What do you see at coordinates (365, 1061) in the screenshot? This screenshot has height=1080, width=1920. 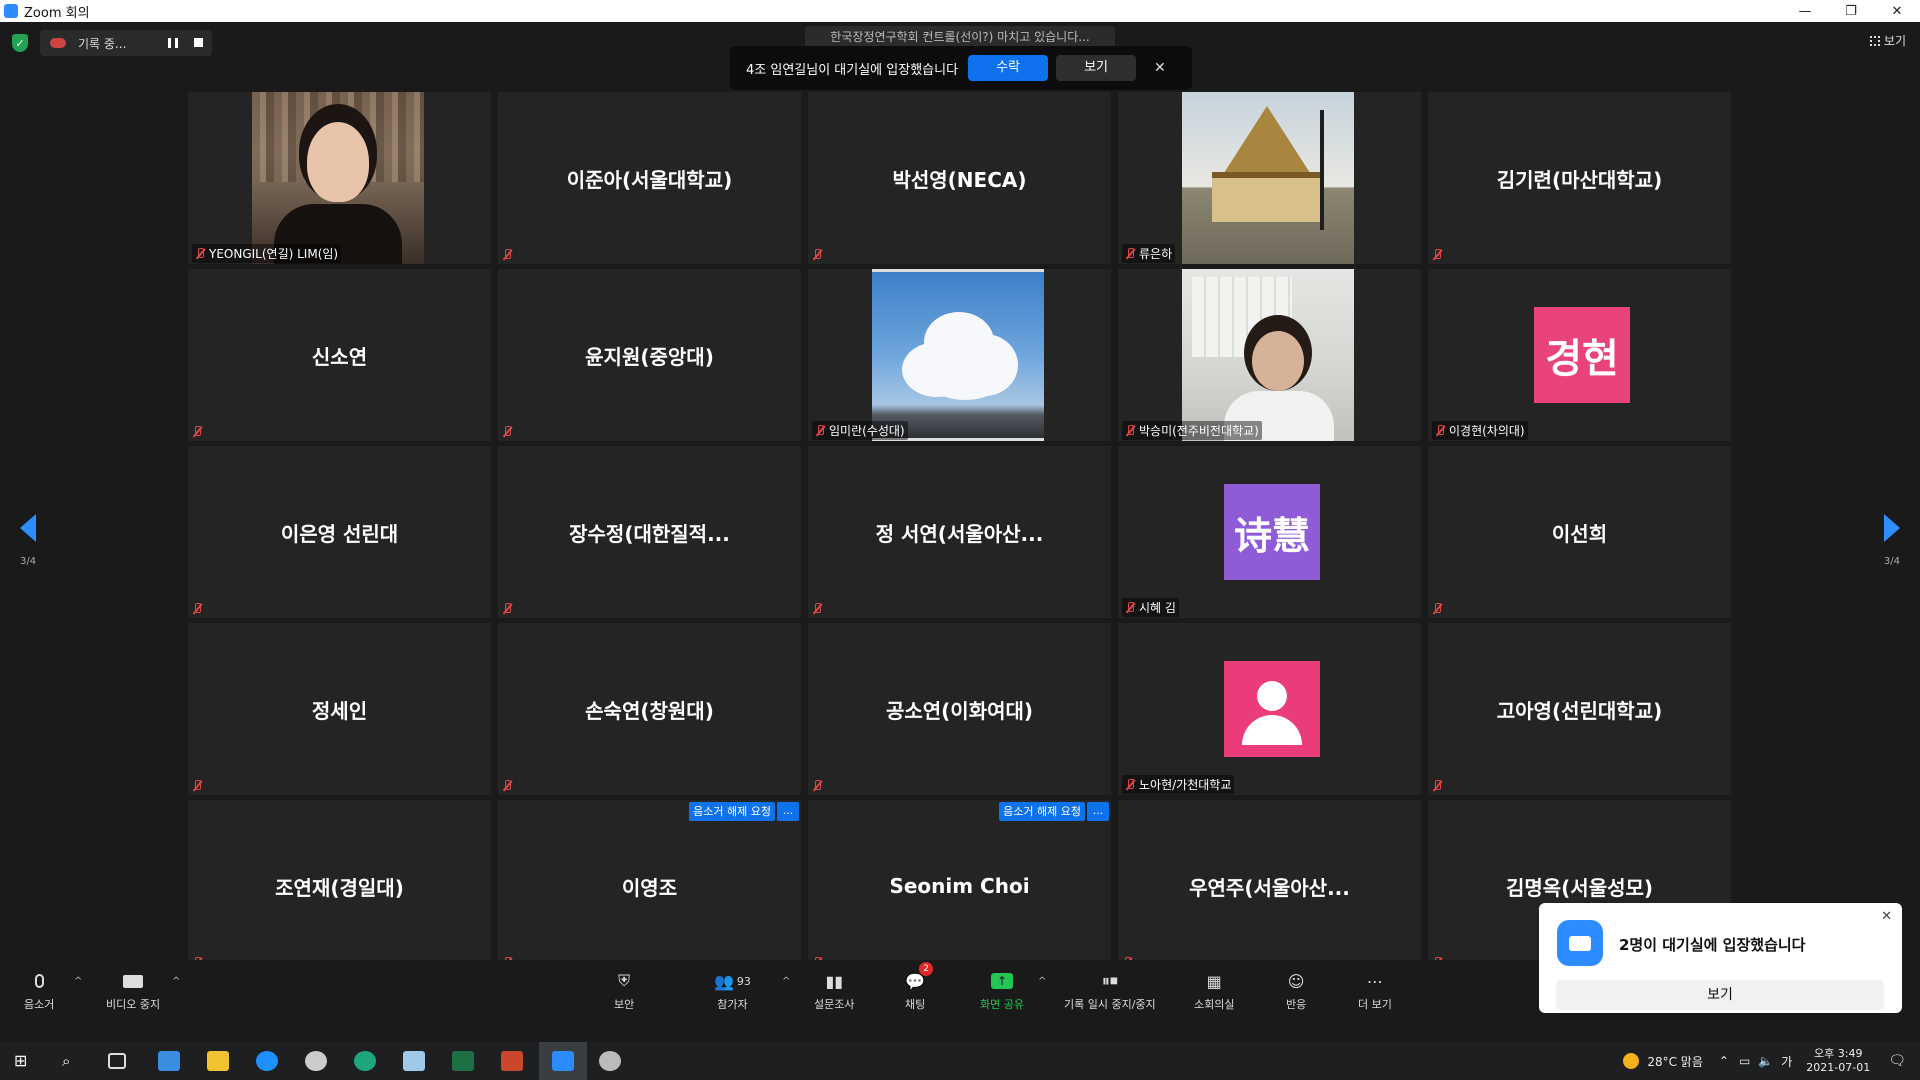 I see `edge-browser-icon` at bounding box center [365, 1061].